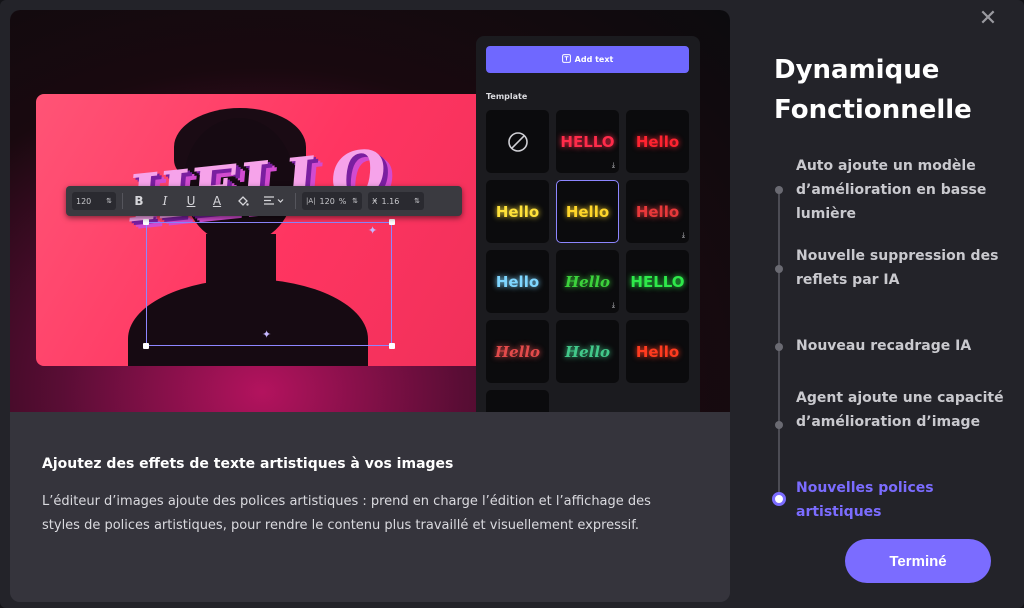  What do you see at coordinates (139, 201) in the screenshot?
I see `bold-icon: B` at bounding box center [139, 201].